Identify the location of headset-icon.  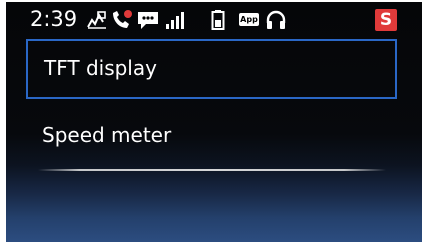
(276, 20).